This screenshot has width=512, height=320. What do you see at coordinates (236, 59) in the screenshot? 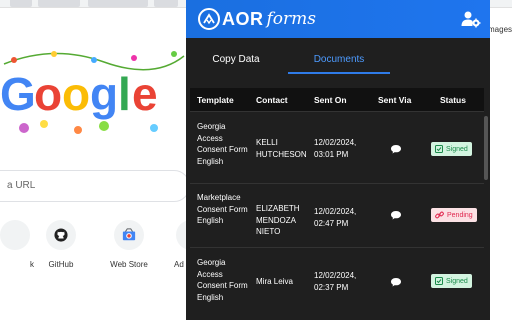
I see `tab-copy-data: Copy Data` at bounding box center [236, 59].